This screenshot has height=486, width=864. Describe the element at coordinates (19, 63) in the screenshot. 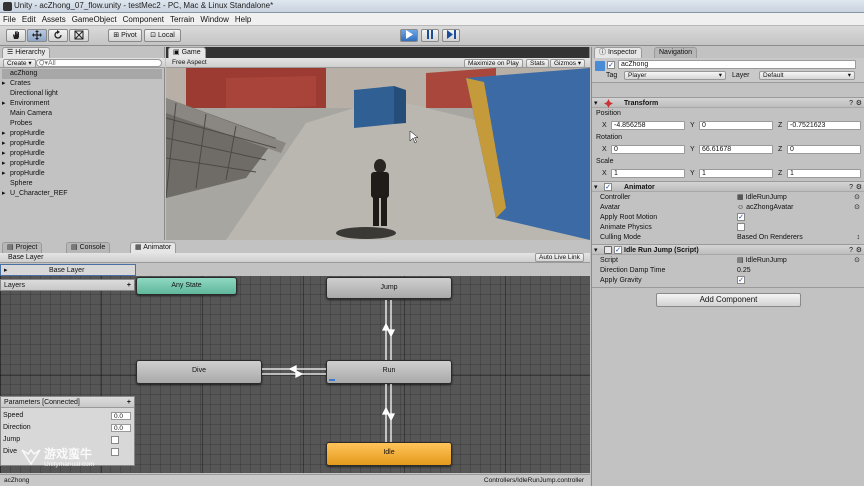

I see `create-dropdown: Create ▾` at that location.